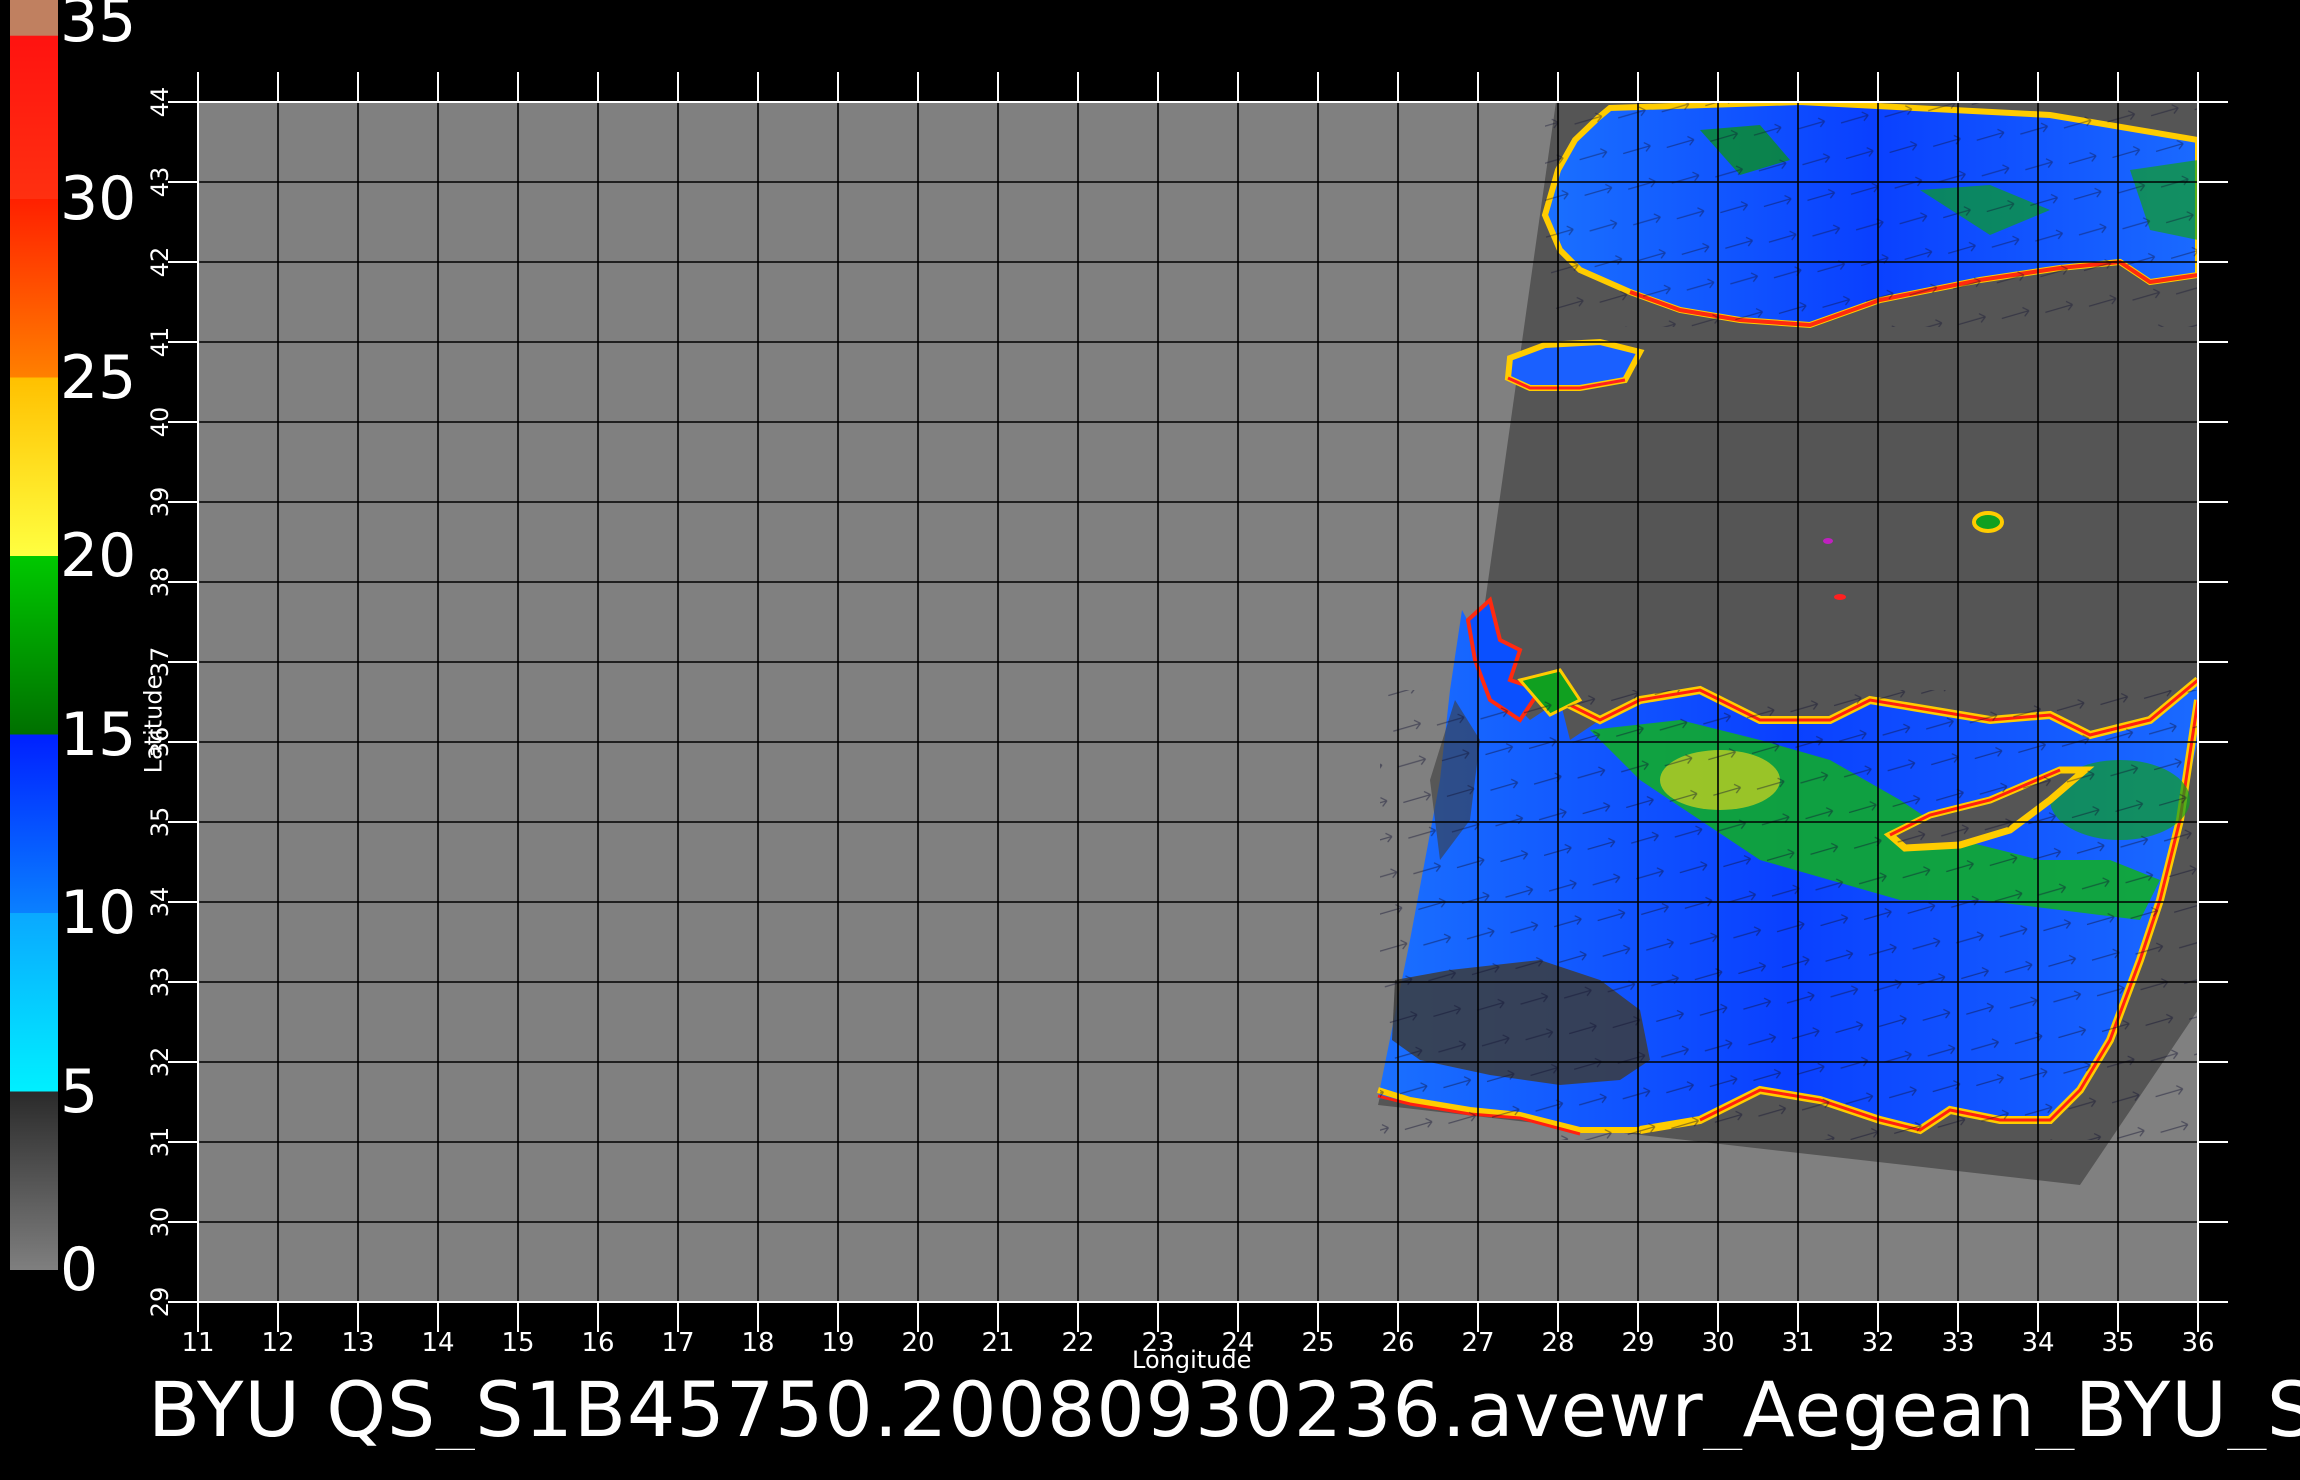 The image size is (2300, 1480). What do you see at coordinates (917, 1343) in the screenshot?
I see `longitude-tick-20: 20` at bounding box center [917, 1343].